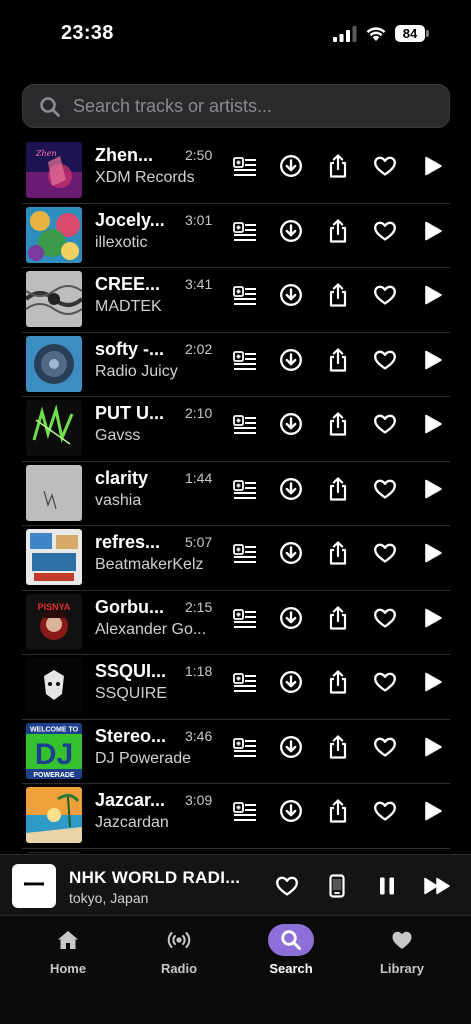  What do you see at coordinates (68, 954) in the screenshot?
I see `tab-home: Home` at bounding box center [68, 954].